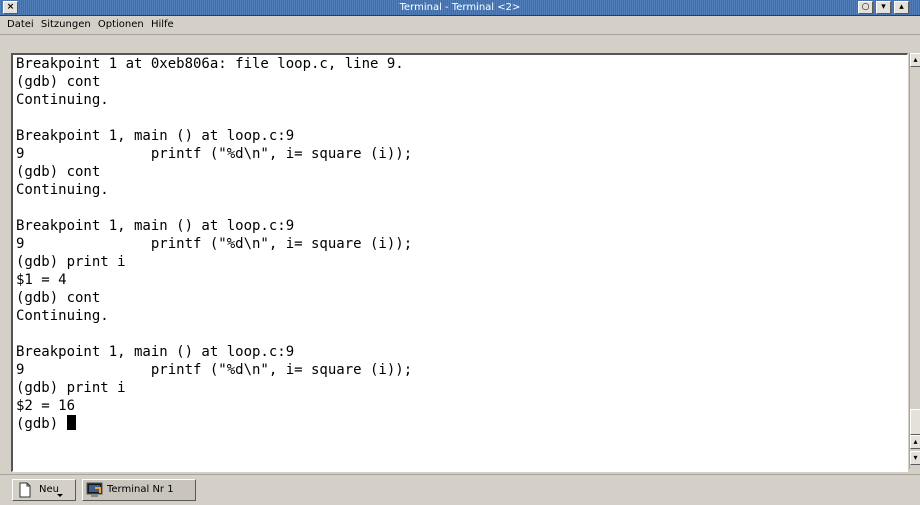 This screenshot has width=920, height=505. What do you see at coordinates (121, 24) in the screenshot?
I see `menu-optionen: Optionen` at bounding box center [121, 24].